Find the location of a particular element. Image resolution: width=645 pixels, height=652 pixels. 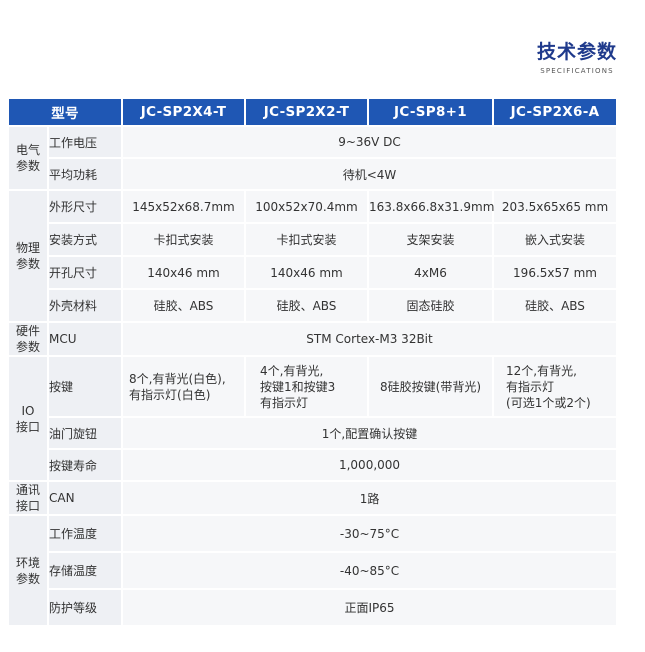

param-value: -40~85°C is located at coordinates (370, 570).